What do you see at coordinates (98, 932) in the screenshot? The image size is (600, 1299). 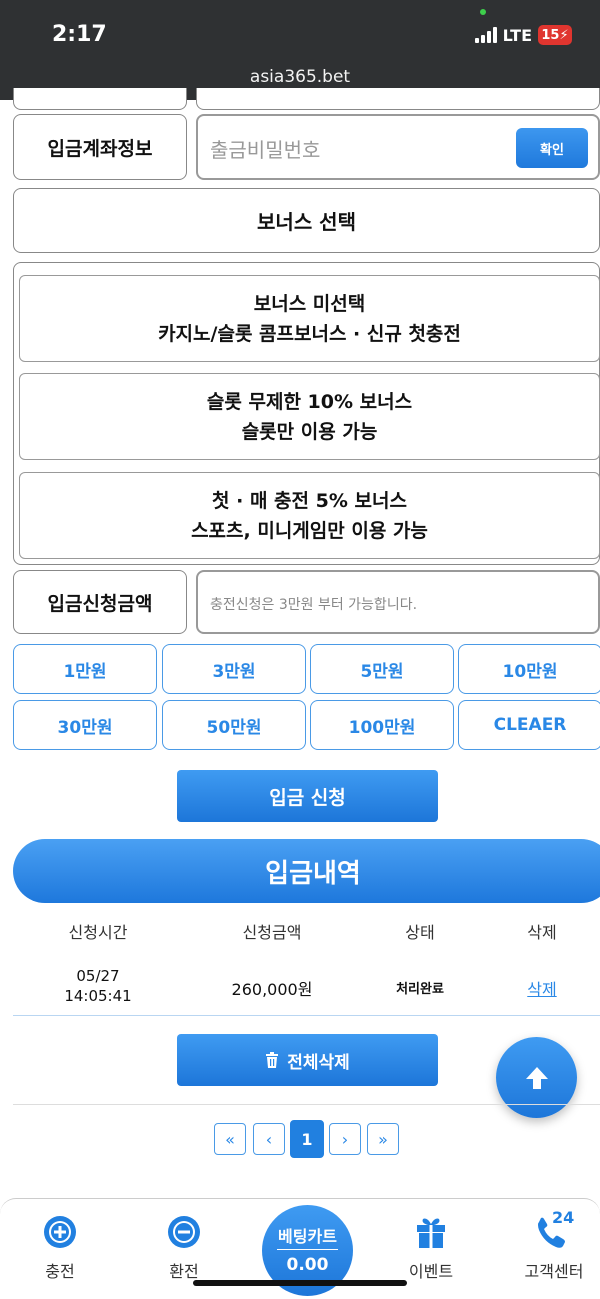 I see `column-header-time: 신청시간` at bounding box center [98, 932].